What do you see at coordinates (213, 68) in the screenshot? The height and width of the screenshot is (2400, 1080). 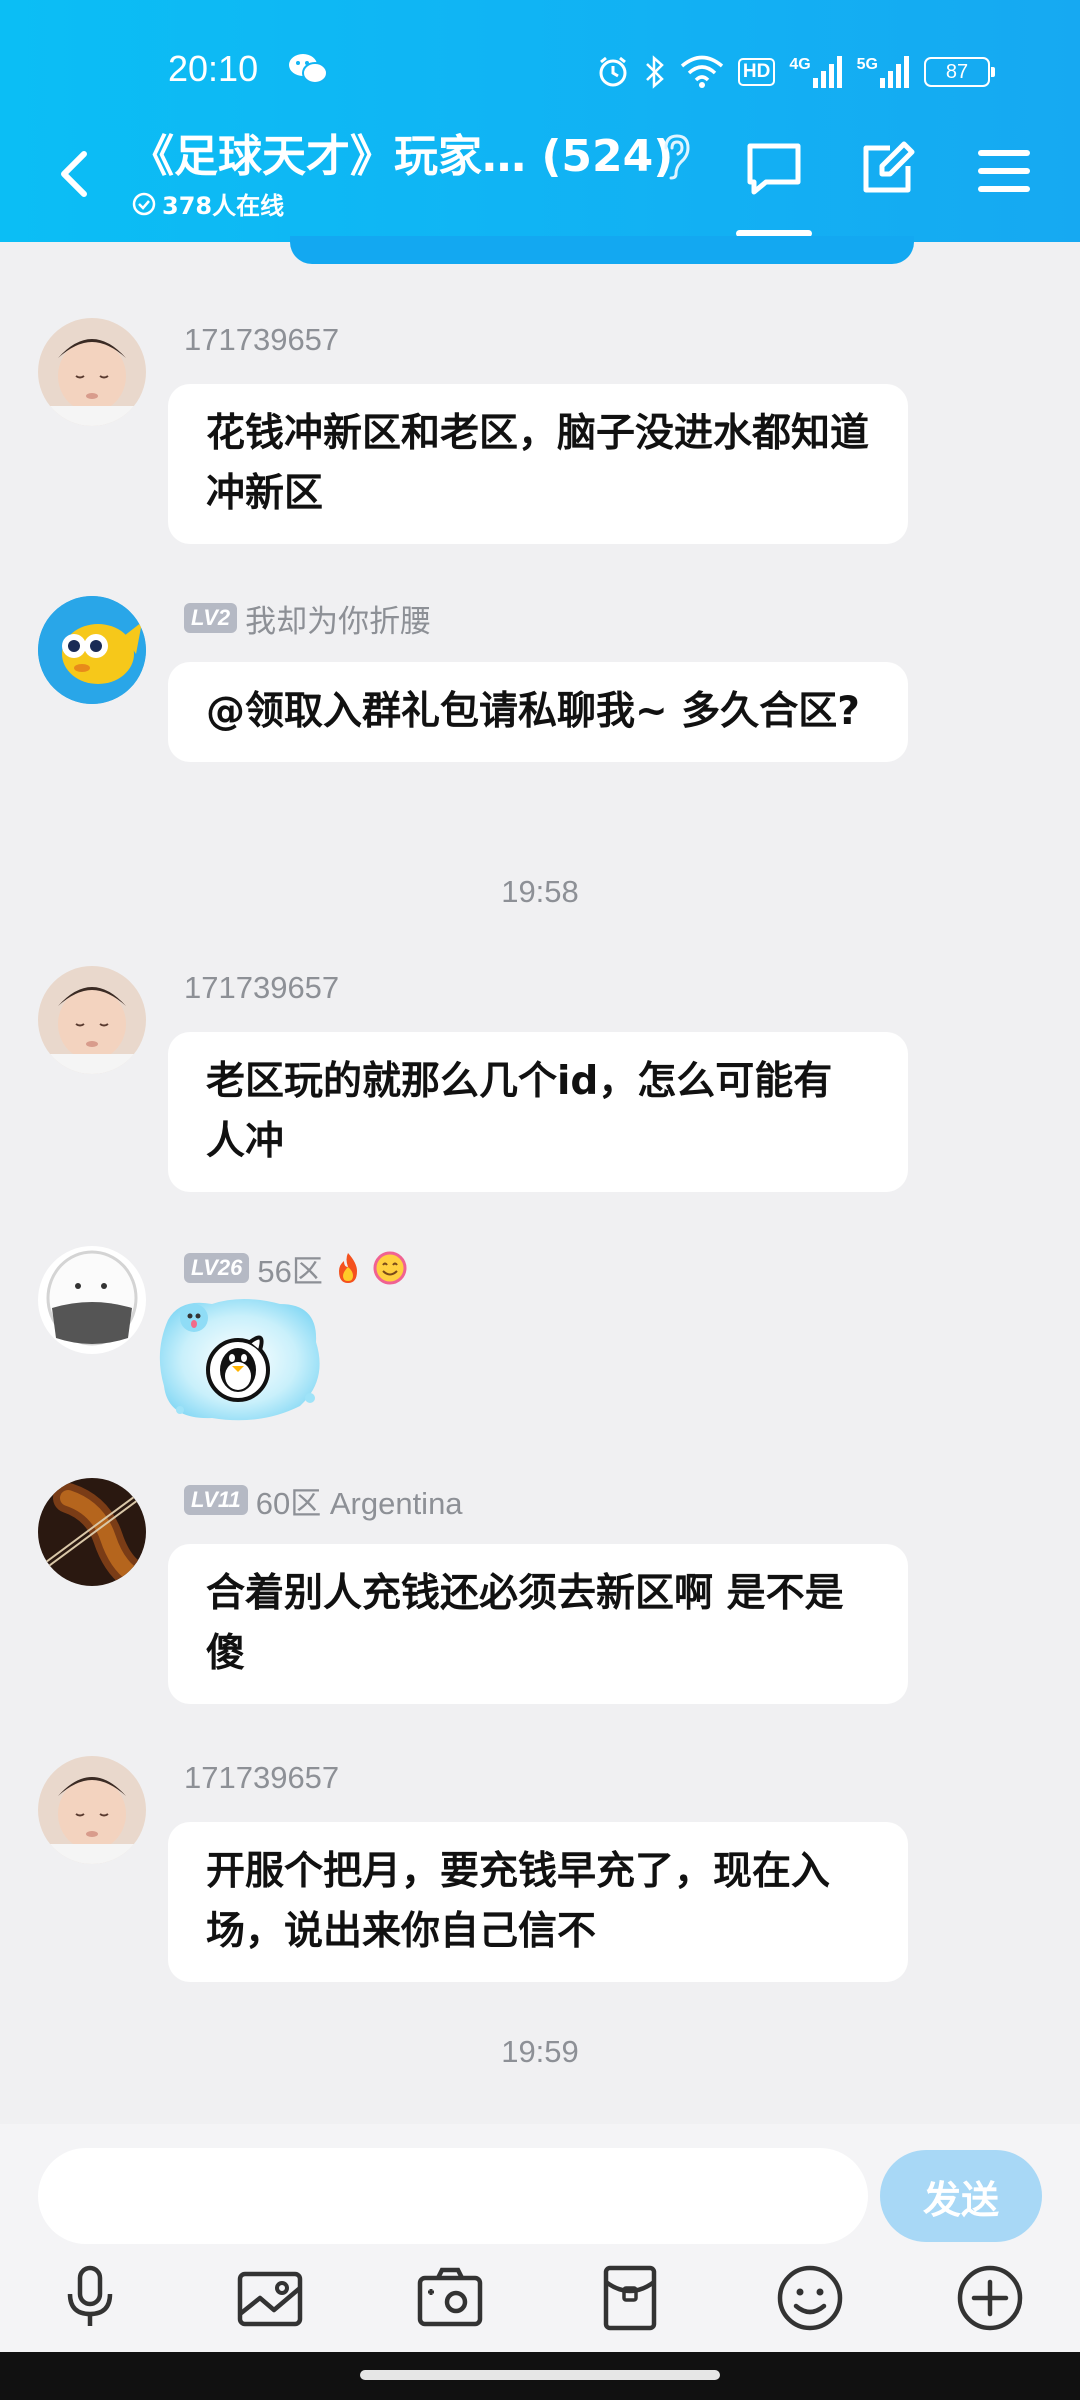 I see `status-time: 20:10` at bounding box center [213, 68].